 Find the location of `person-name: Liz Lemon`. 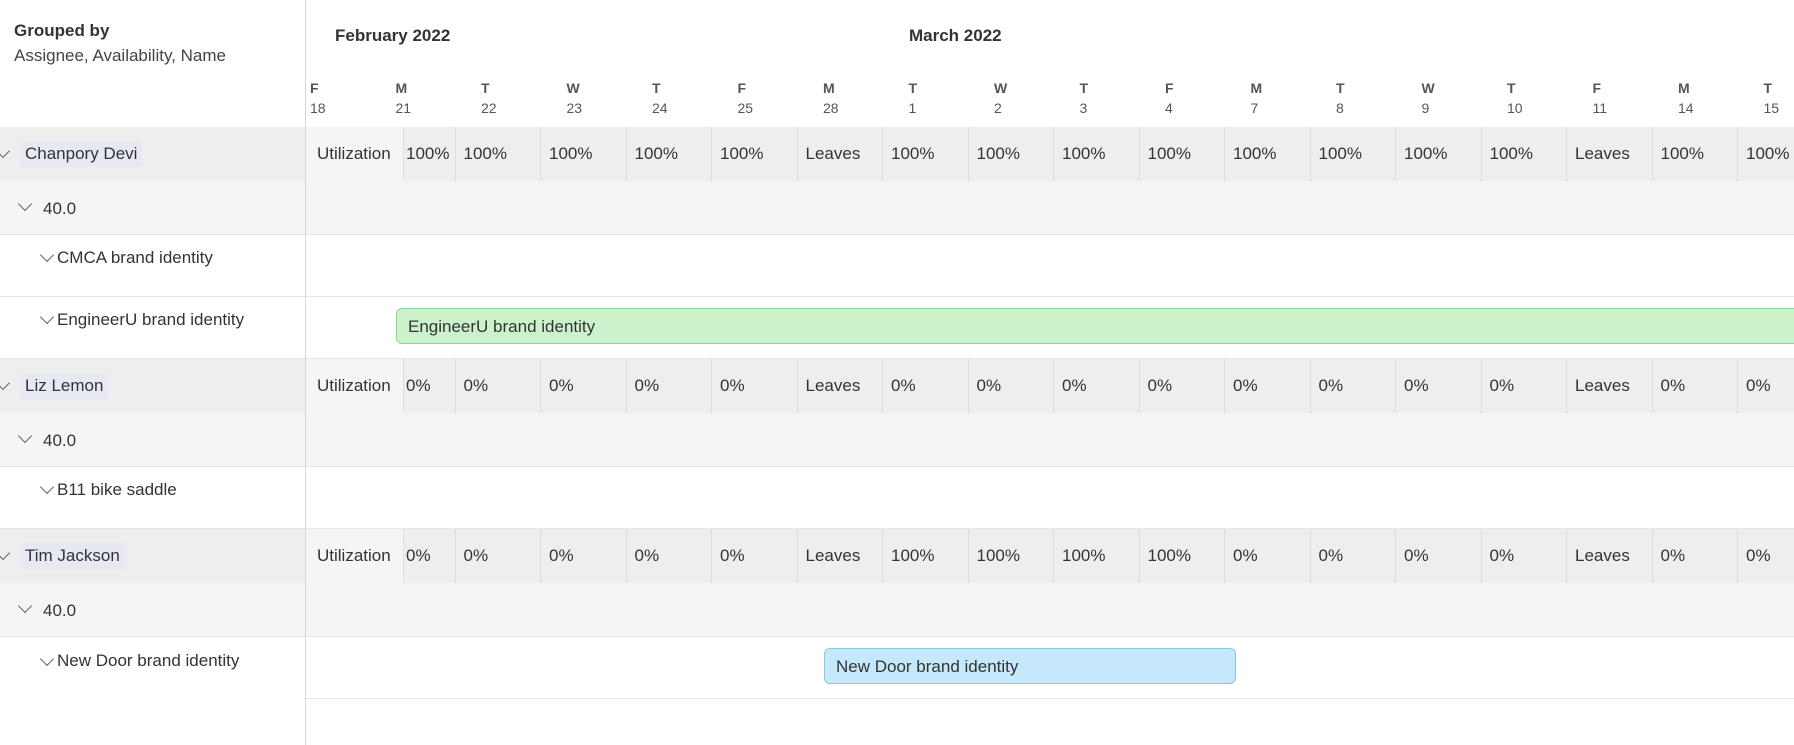

person-name: Liz Lemon is located at coordinates (64, 386).